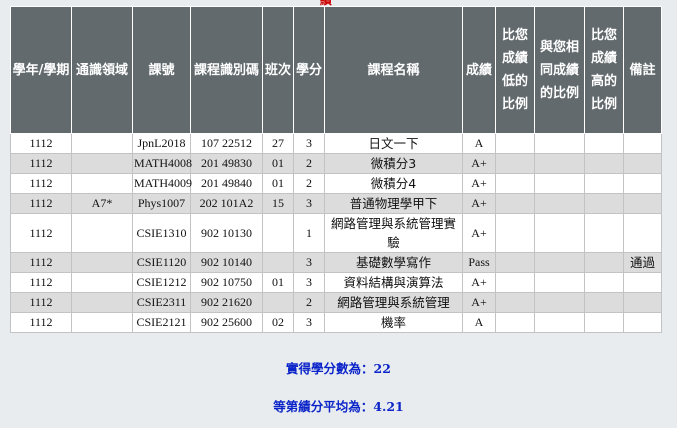 Image resolution: width=677 pixels, height=428 pixels. What do you see at coordinates (309, 70) in the screenshot?
I see `header-credits: 學分` at bounding box center [309, 70].